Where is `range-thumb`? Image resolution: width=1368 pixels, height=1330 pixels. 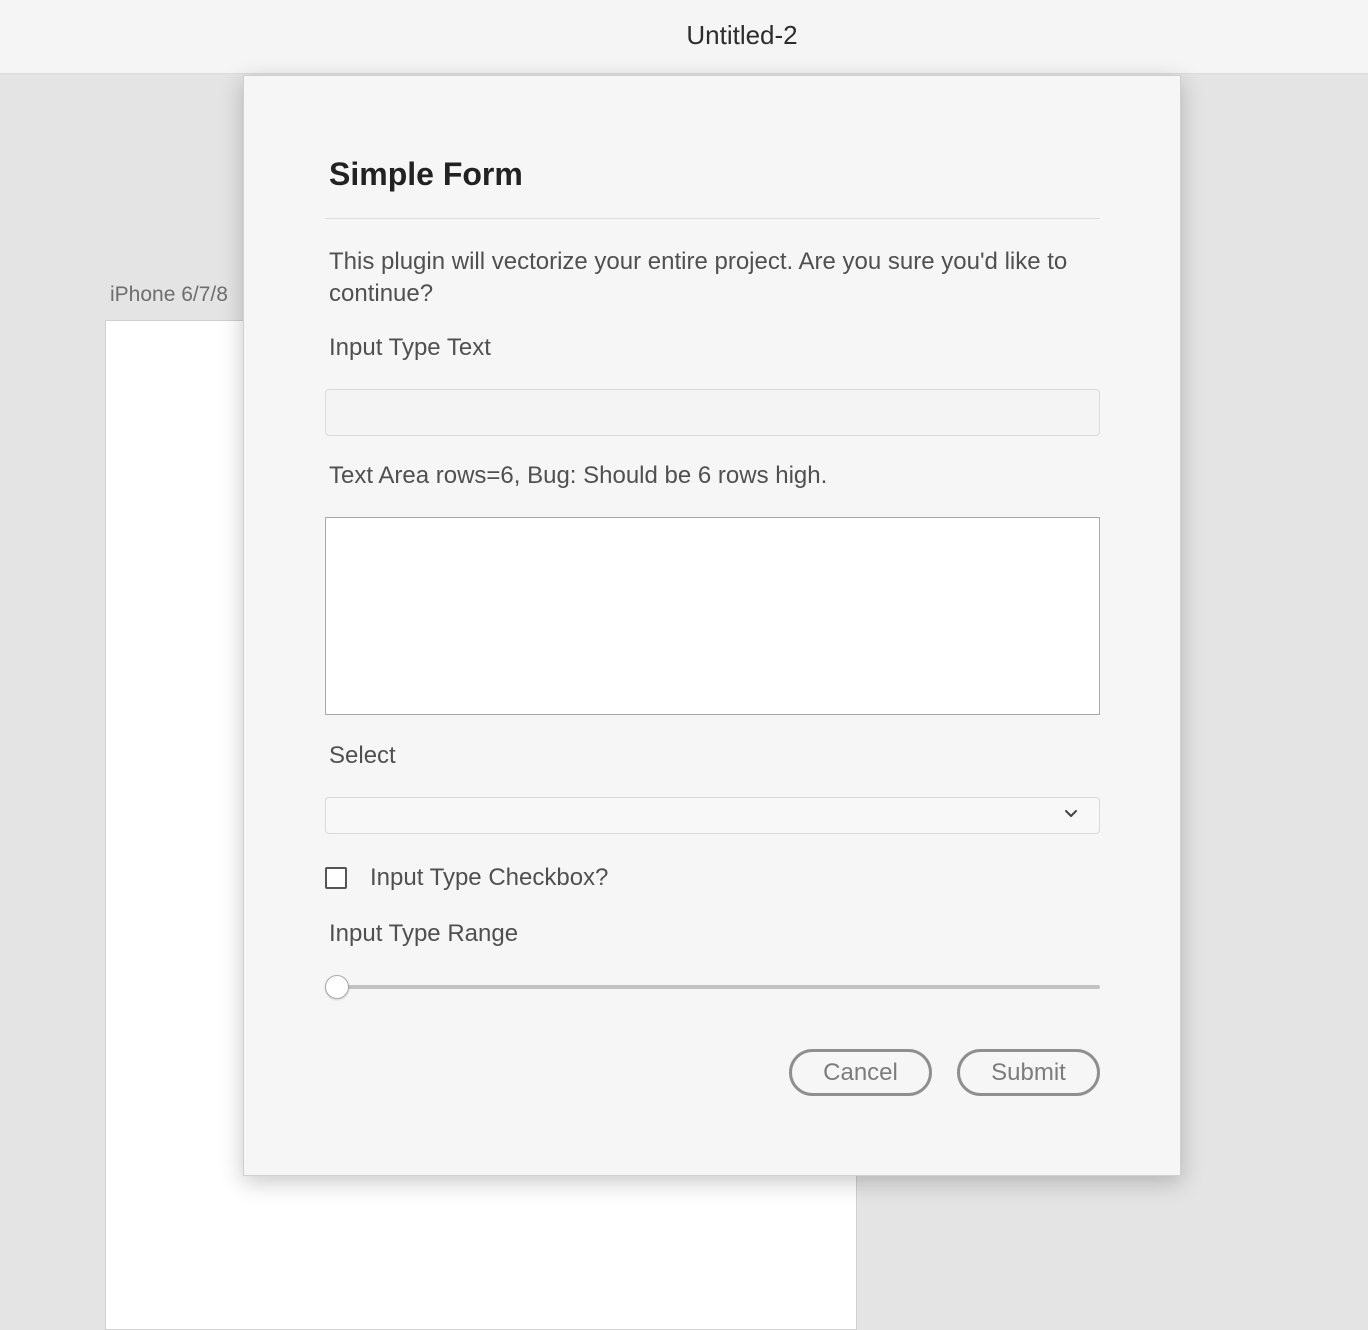 range-thumb is located at coordinates (337, 987).